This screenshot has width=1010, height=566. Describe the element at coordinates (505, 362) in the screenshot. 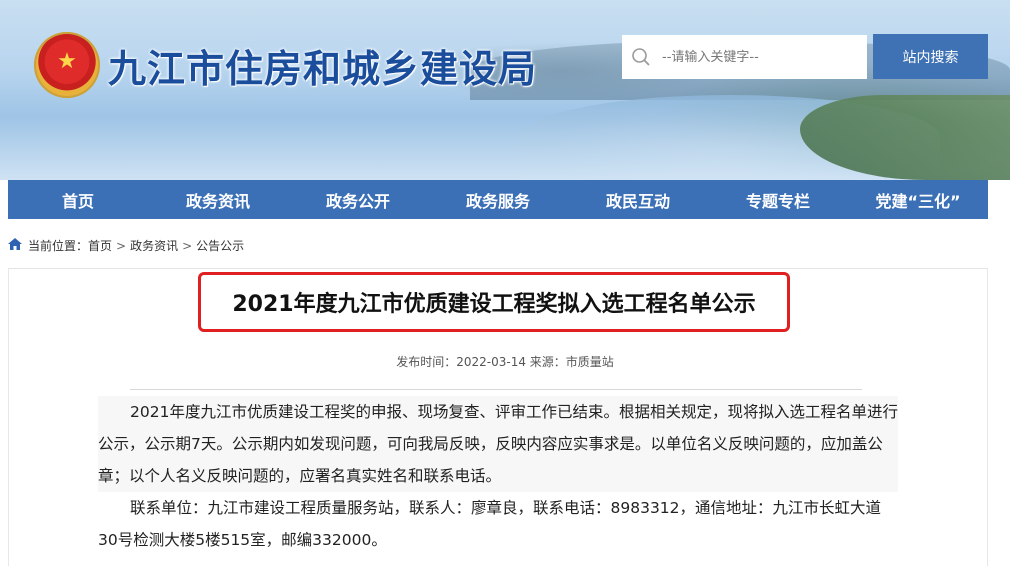

I see `article-meta: 发布时间：2022-03-14 来源：市质量站` at that location.